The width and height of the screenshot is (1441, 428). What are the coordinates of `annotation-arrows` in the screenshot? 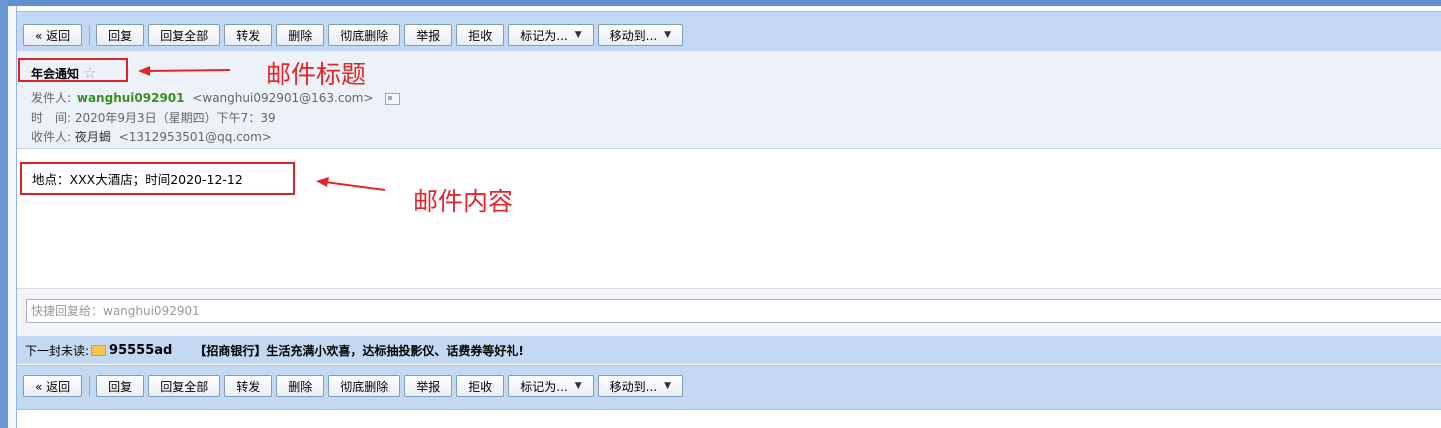 It's located at (262, 128).